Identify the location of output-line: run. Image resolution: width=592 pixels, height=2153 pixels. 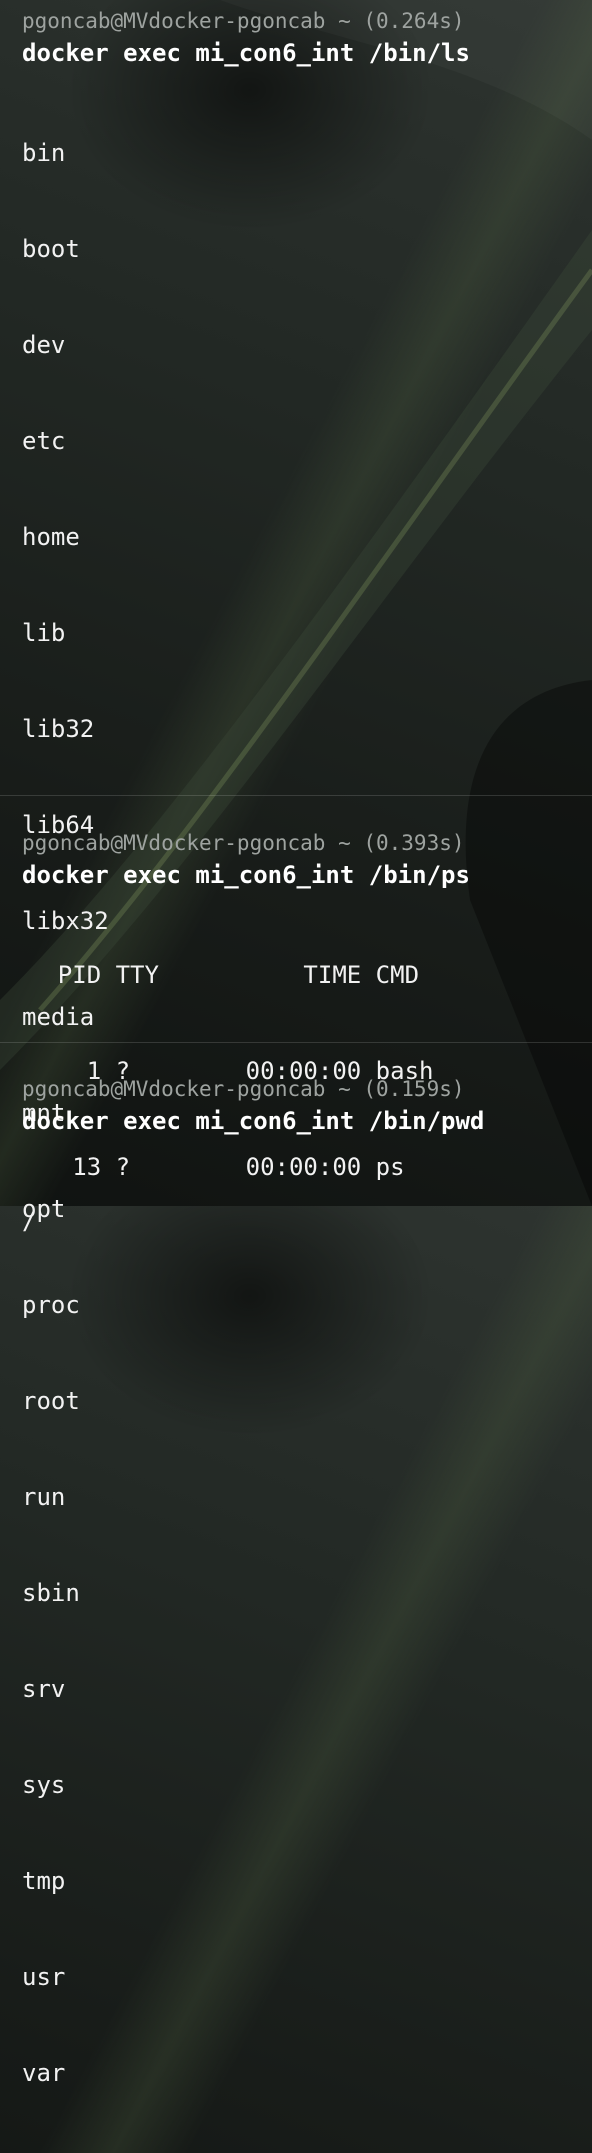
(44, 1497).